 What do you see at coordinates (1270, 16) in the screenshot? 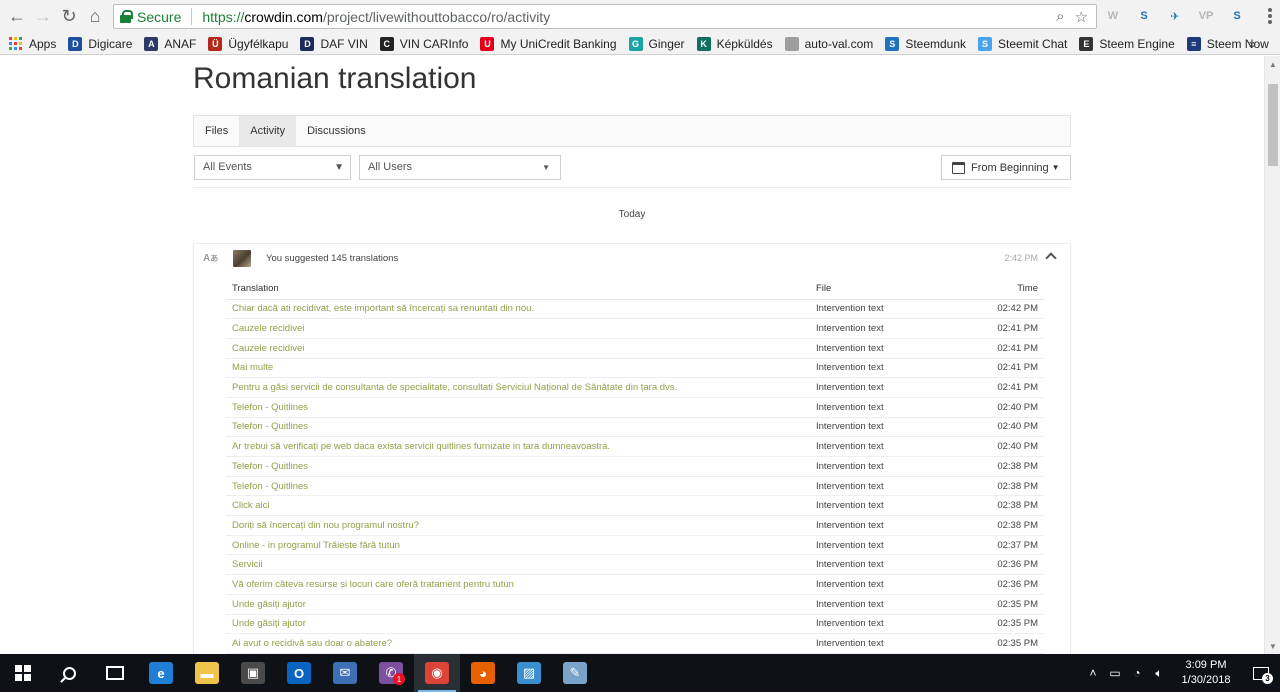
I see `chrome-menu-icon` at bounding box center [1270, 16].